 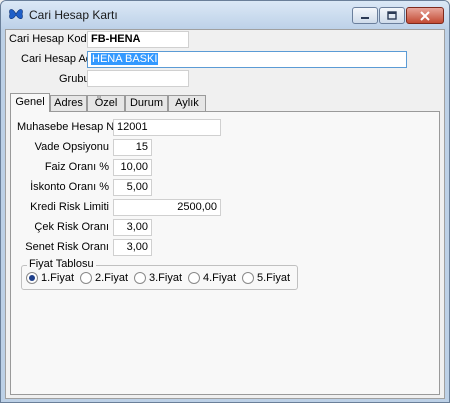 What do you see at coordinates (73, 15) in the screenshot?
I see `window-title: Cari Hesap Kartı` at bounding box center [73, 15].